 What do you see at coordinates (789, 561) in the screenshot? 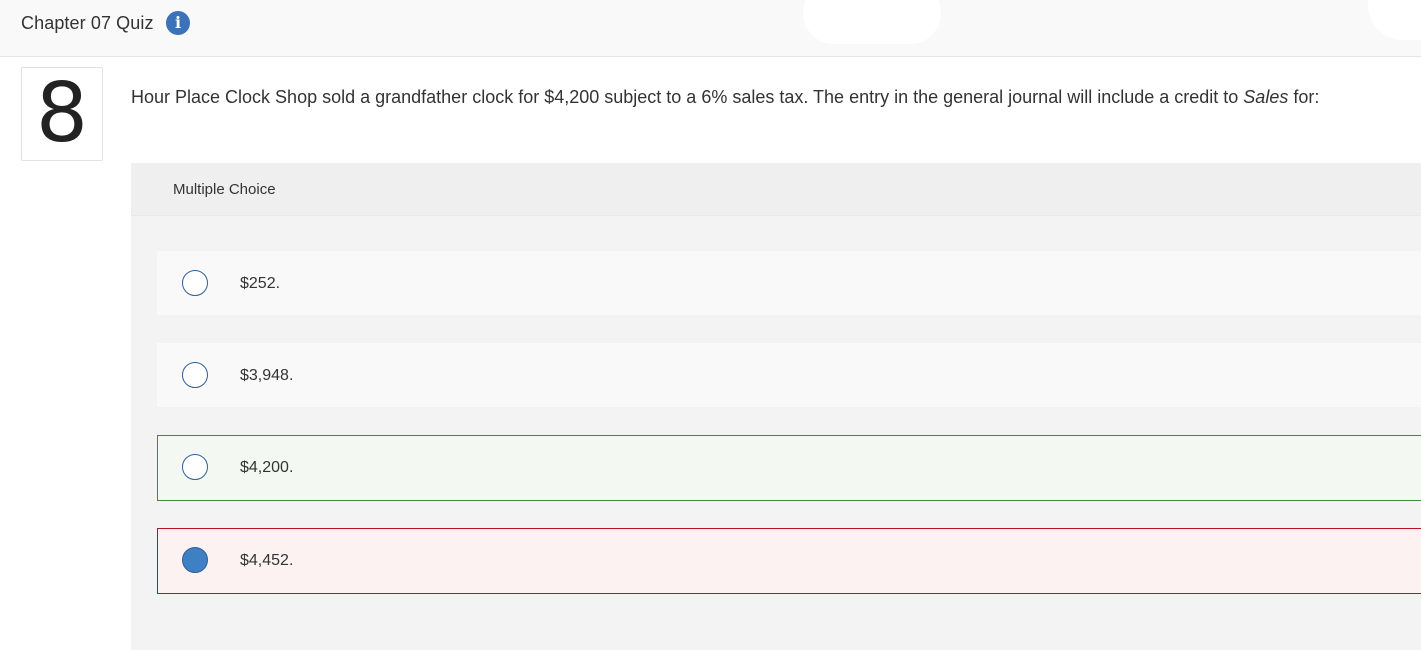
I see `answer-option-incorrect: $4,452.` at bounding box center [789, 561].